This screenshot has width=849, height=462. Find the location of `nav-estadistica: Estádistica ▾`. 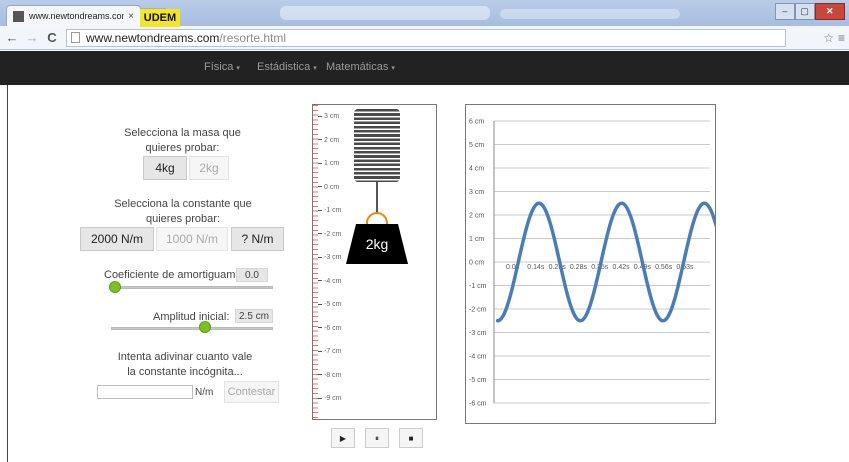

nav-estadistica: Estádistica ▾ is located at coordinates (287, 67).